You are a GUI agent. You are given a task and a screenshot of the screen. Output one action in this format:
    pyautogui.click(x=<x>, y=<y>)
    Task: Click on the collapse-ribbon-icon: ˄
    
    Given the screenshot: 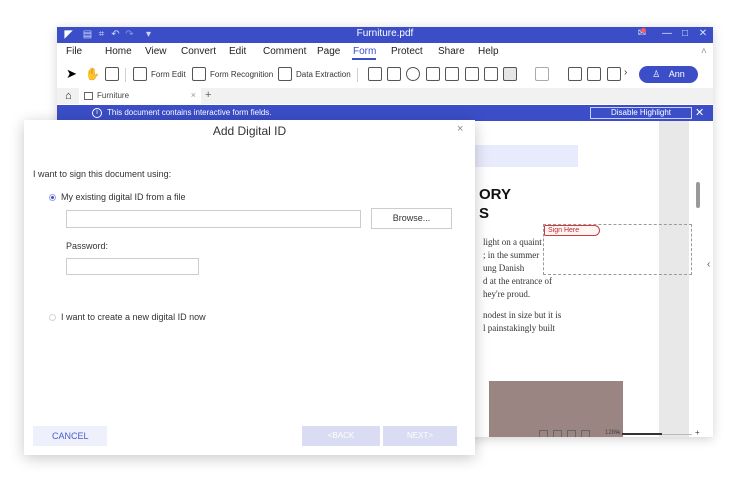 What is the action you would take?
    pyautogui.click(x=704, y=51)
    